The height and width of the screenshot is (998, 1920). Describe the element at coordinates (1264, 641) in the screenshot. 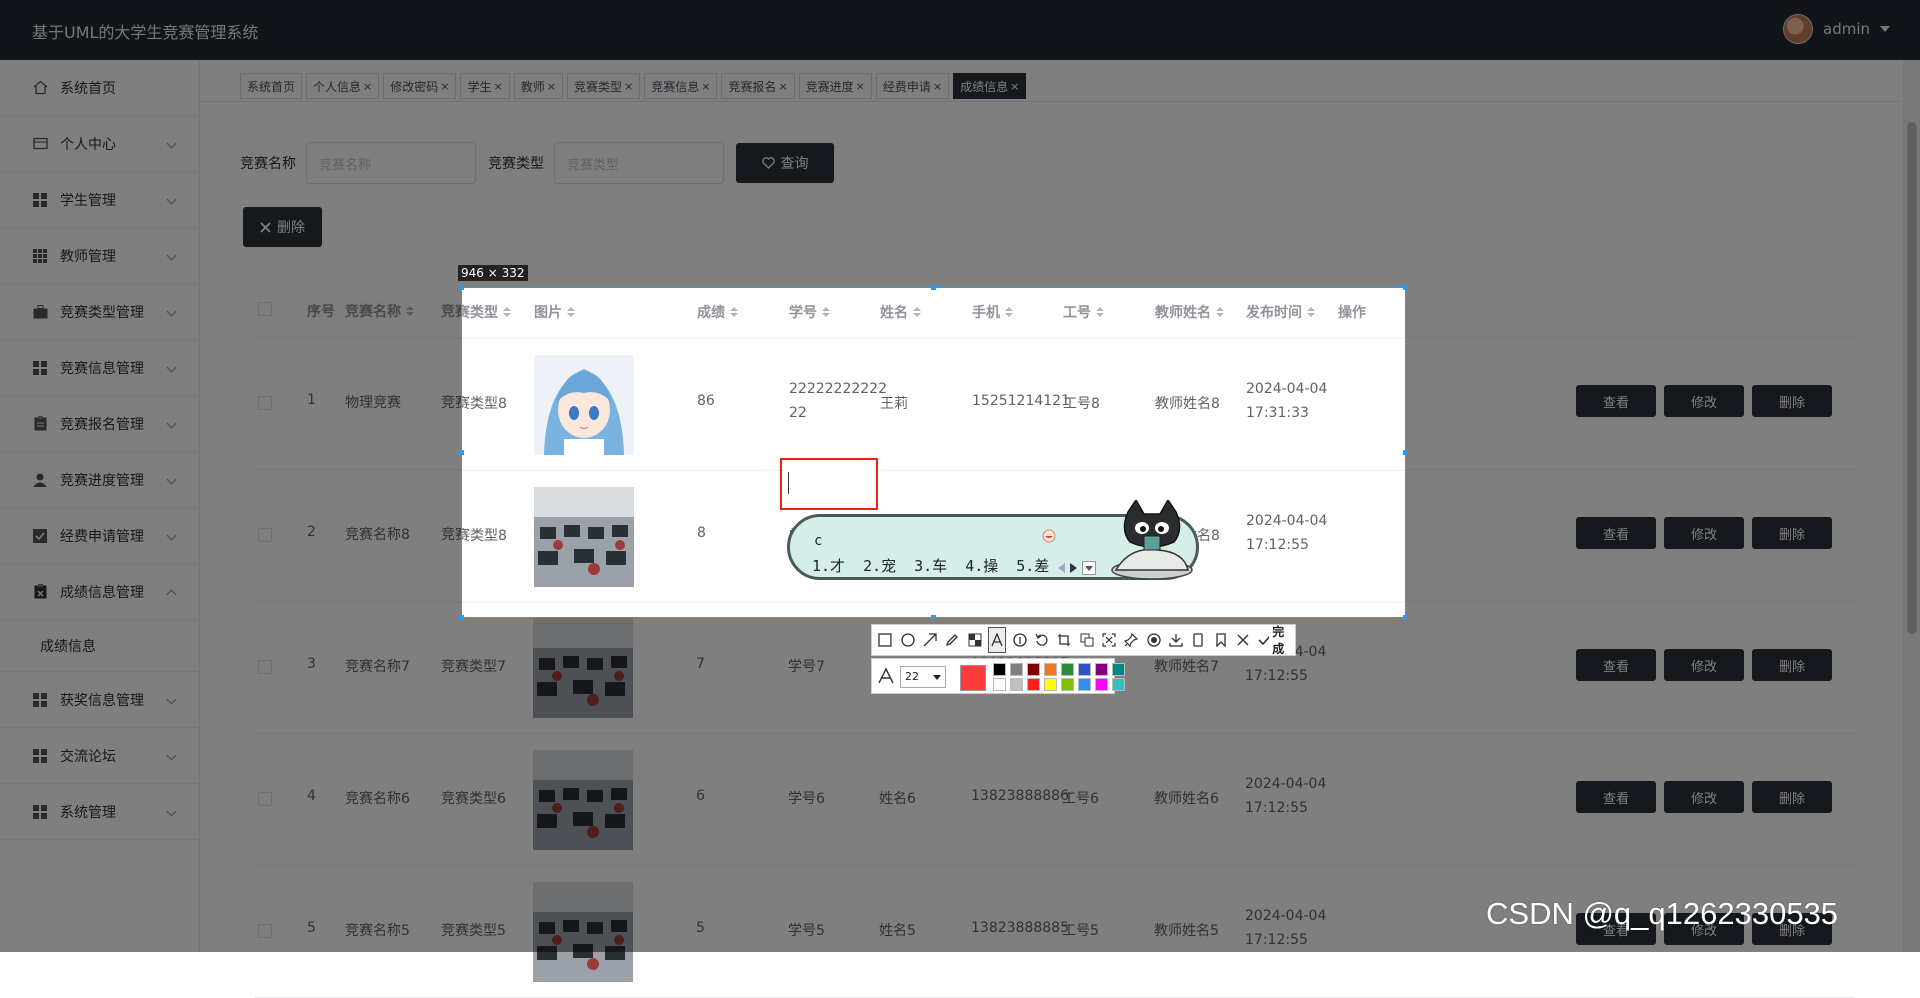

I see `check-icon` at that location.